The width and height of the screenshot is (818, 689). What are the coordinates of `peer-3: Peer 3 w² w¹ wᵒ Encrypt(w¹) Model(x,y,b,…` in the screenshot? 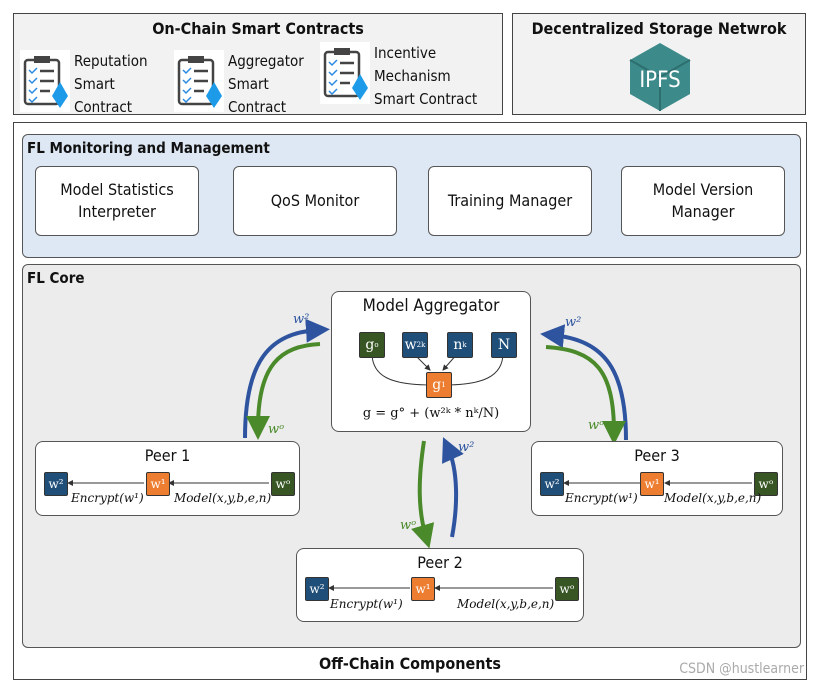 It's located at (657, 478).